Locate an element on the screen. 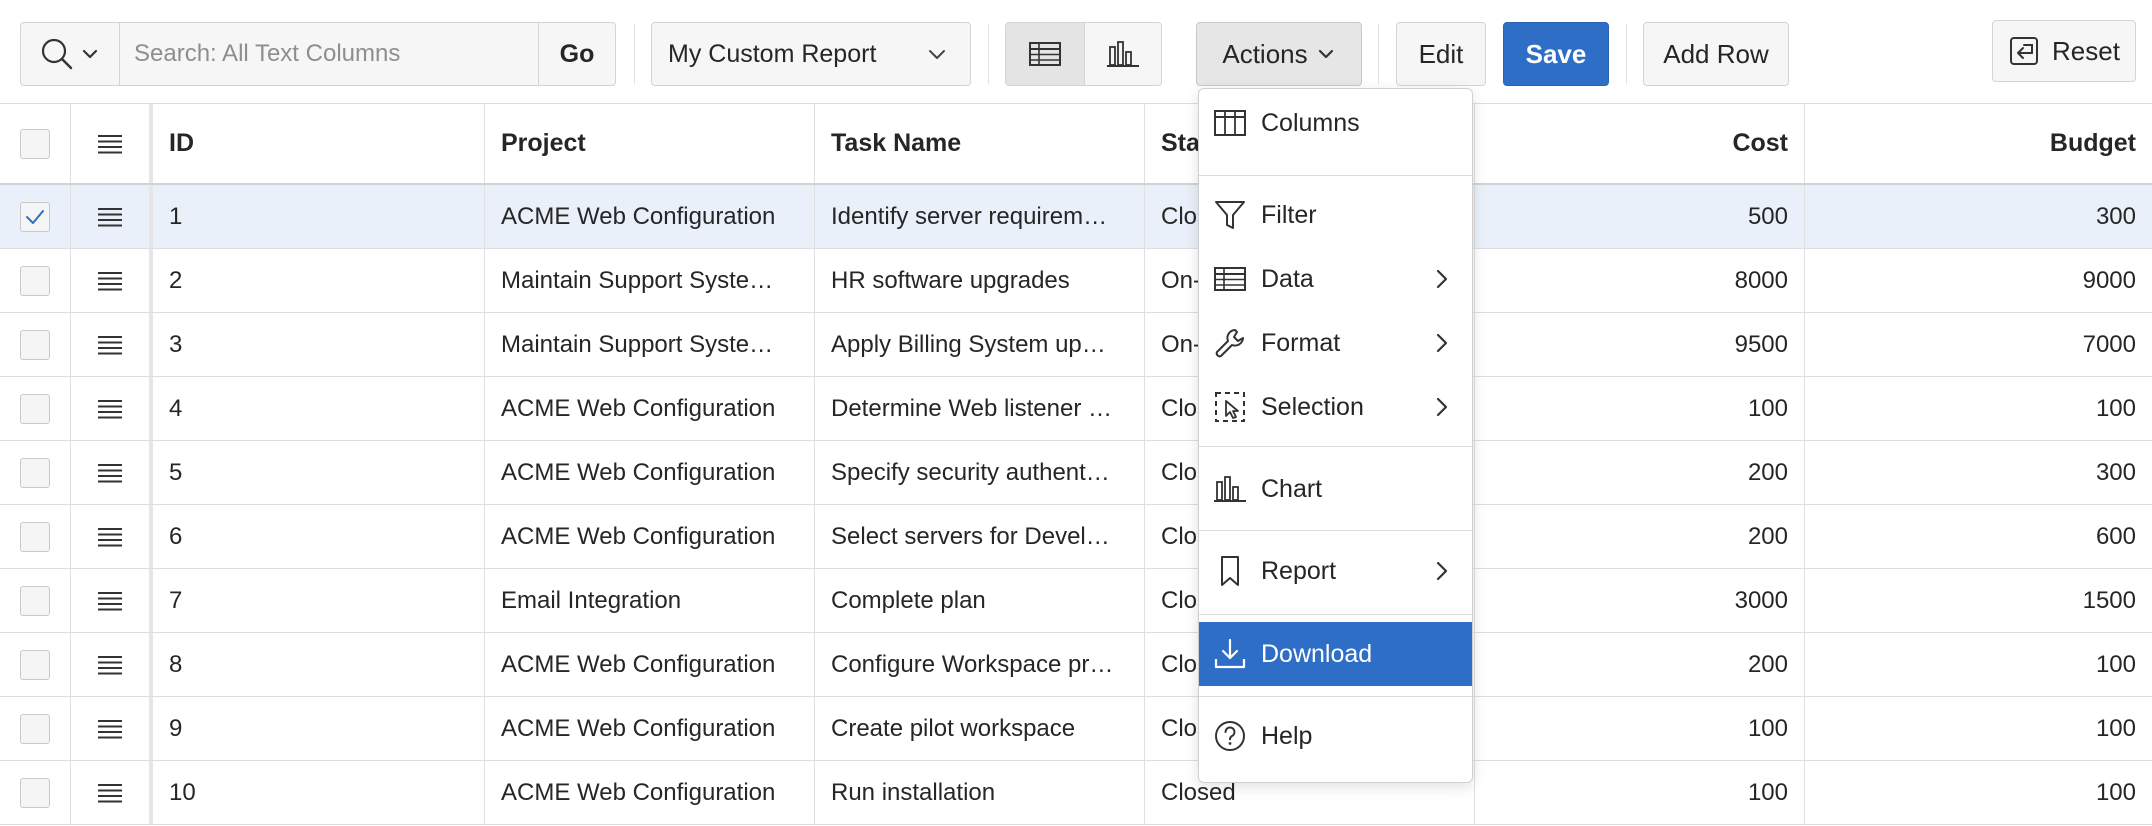  cell-id: 7 is located at coordinates (319, 600).